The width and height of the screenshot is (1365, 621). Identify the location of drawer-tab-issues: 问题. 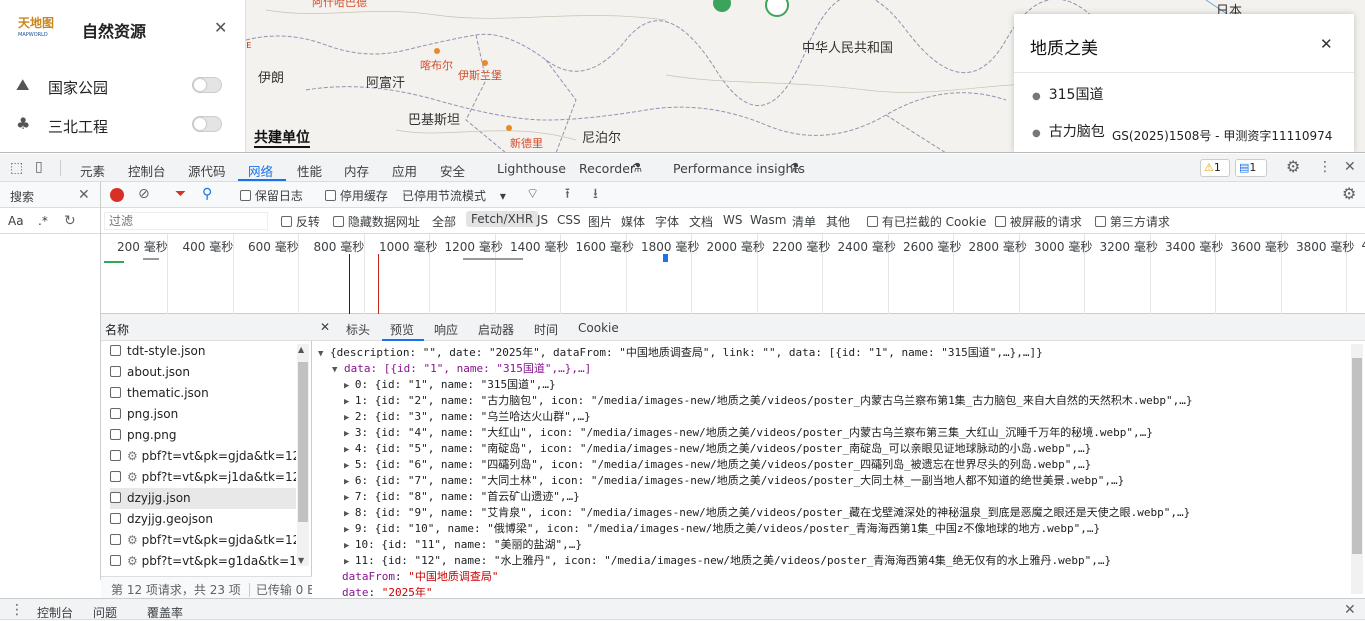
(105, 612).